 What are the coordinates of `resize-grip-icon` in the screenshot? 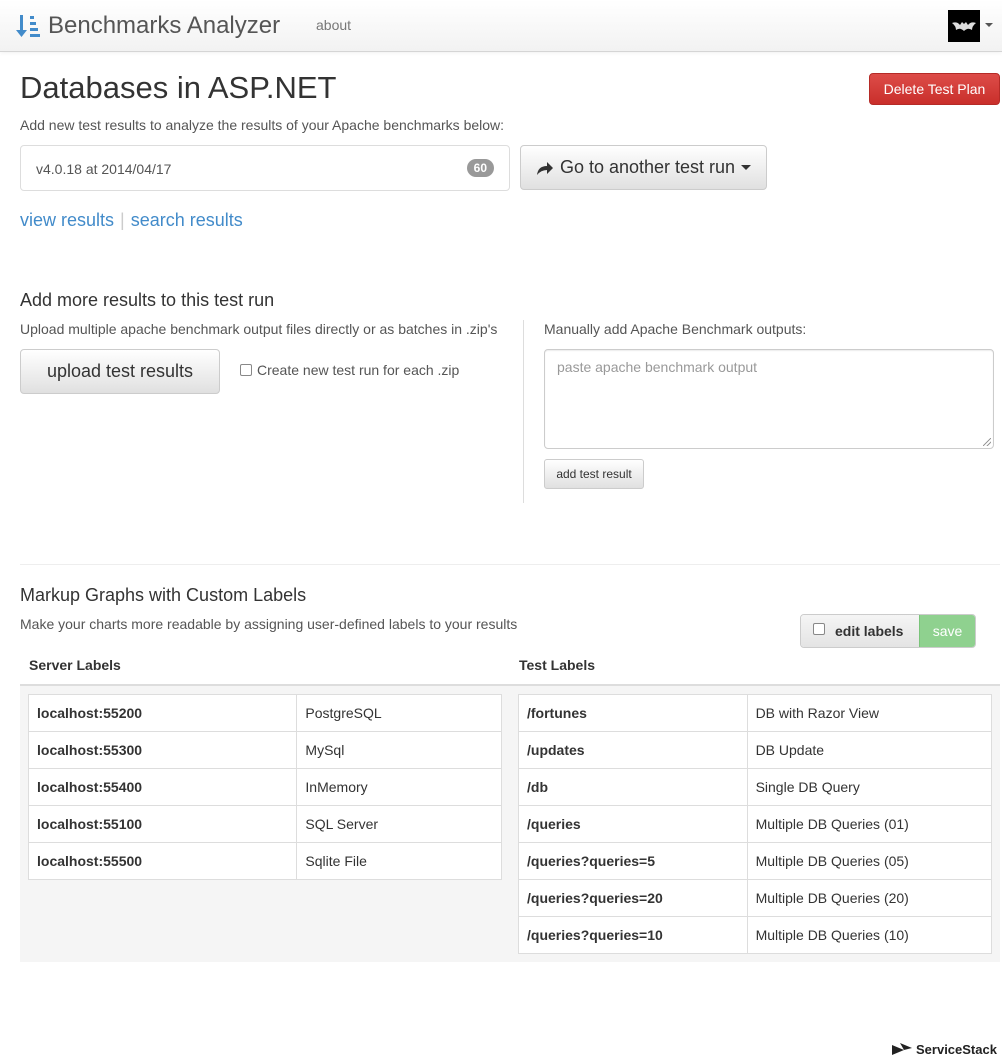 It's located at (987, 442).